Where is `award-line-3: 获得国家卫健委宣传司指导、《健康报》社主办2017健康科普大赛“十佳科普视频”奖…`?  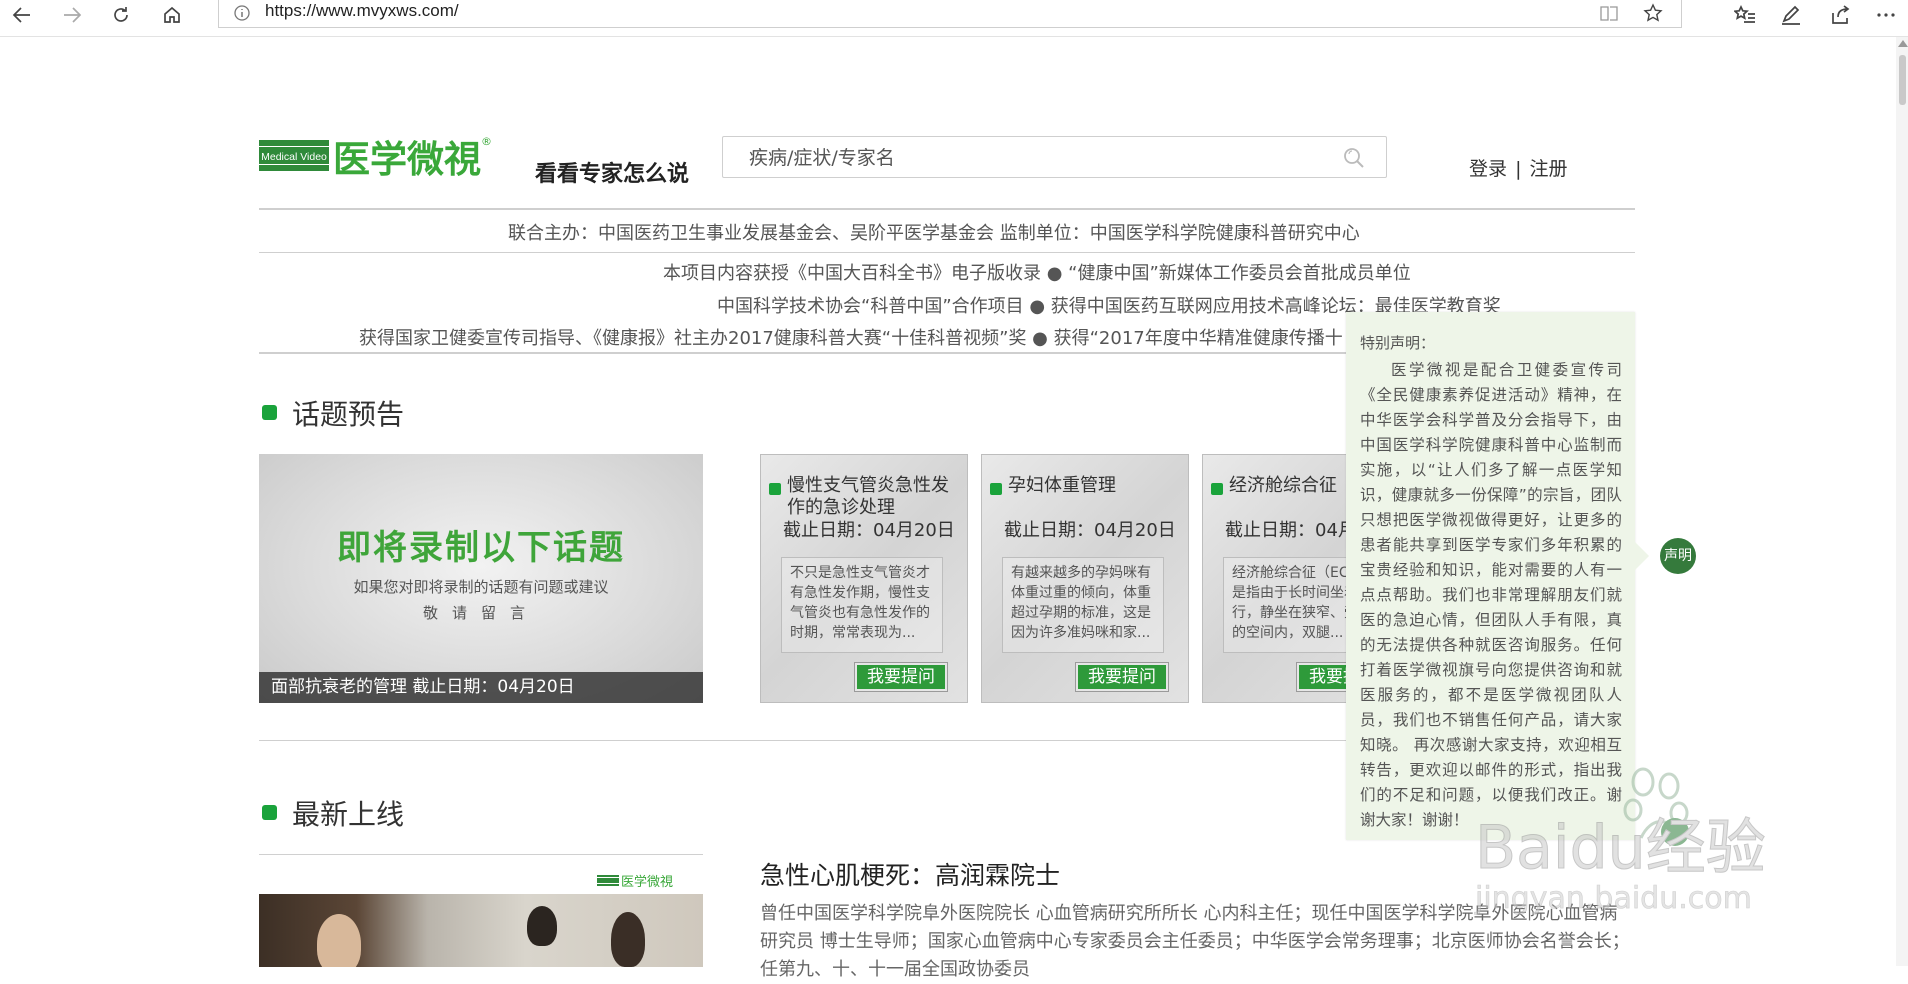
award-line-3: 获得国家卫健委宣传司指导、《健康报》社主办2017健康科普大赛“十佳科普视频”奖… is located at coordinates (851, 338).